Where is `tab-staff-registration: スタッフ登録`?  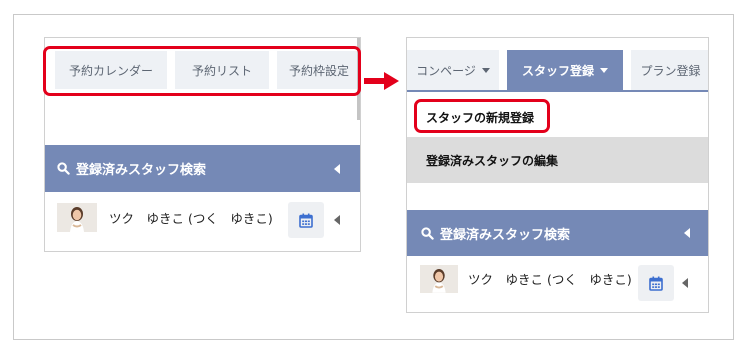 tab-staff-registration: スタッフ登録 is located at coordinates (565, 70).